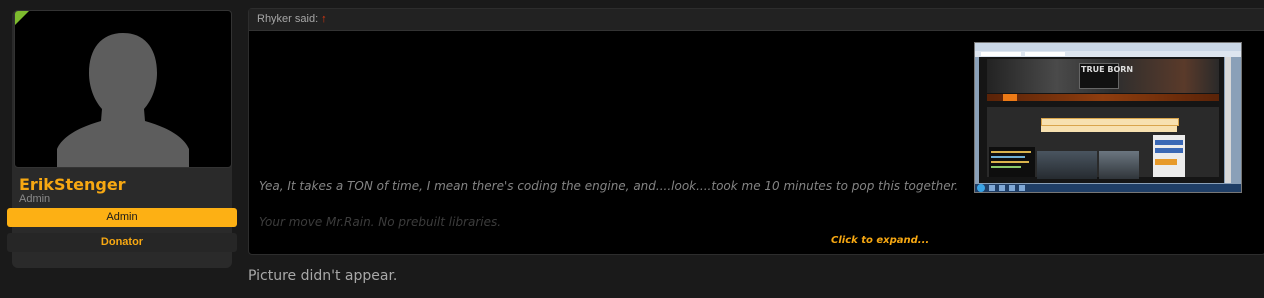  I want to click on quote-header: Rhyker said: ↑, so click(756, 20).